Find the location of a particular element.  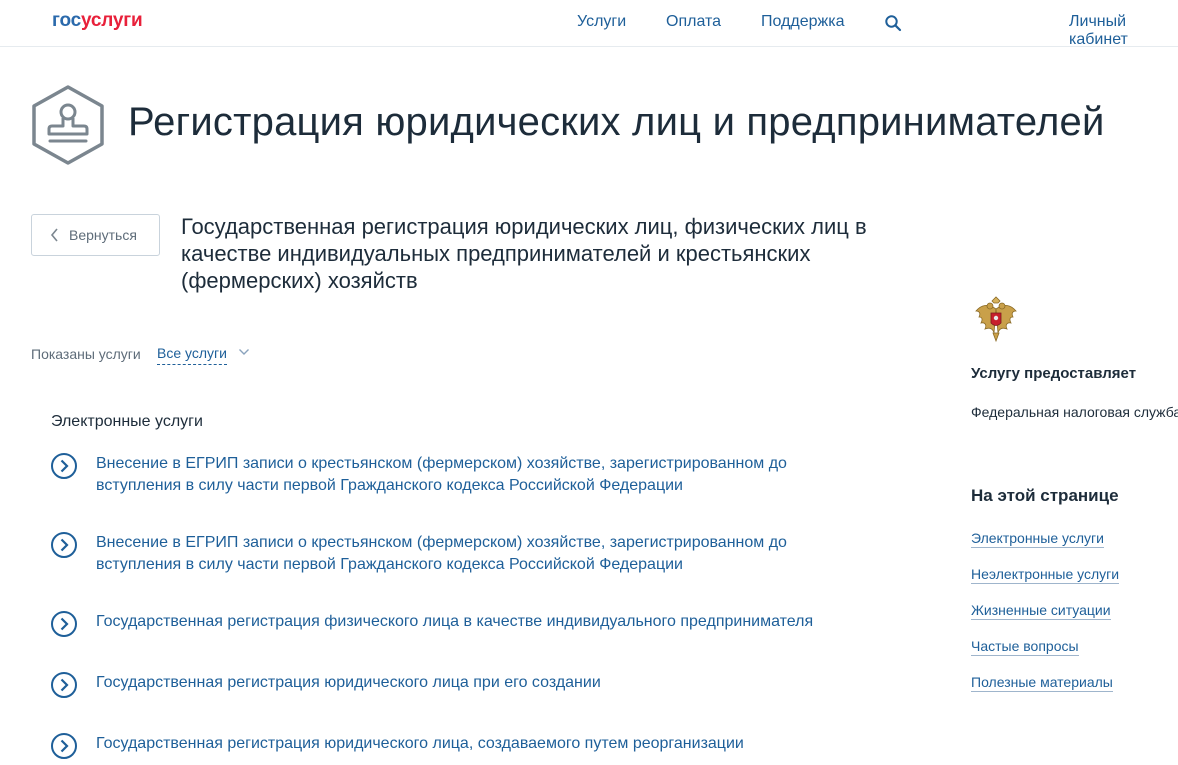

nav-payment: Оплата is located at coordinates (693, 22).